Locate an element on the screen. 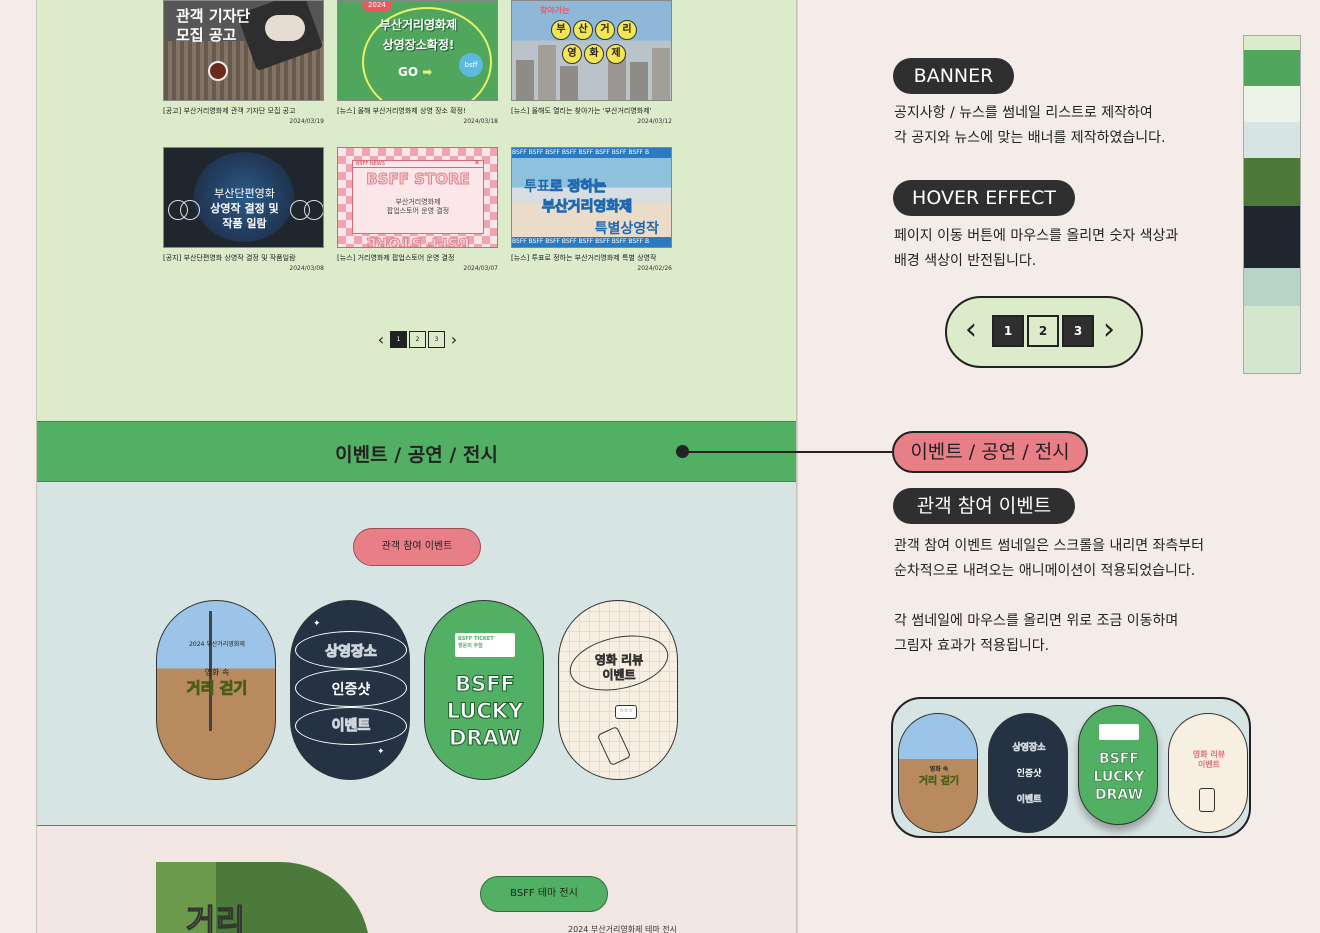 This screenshot has height=933, width=1320. banner-tag: BANNER is located at coordinates (953, 76).